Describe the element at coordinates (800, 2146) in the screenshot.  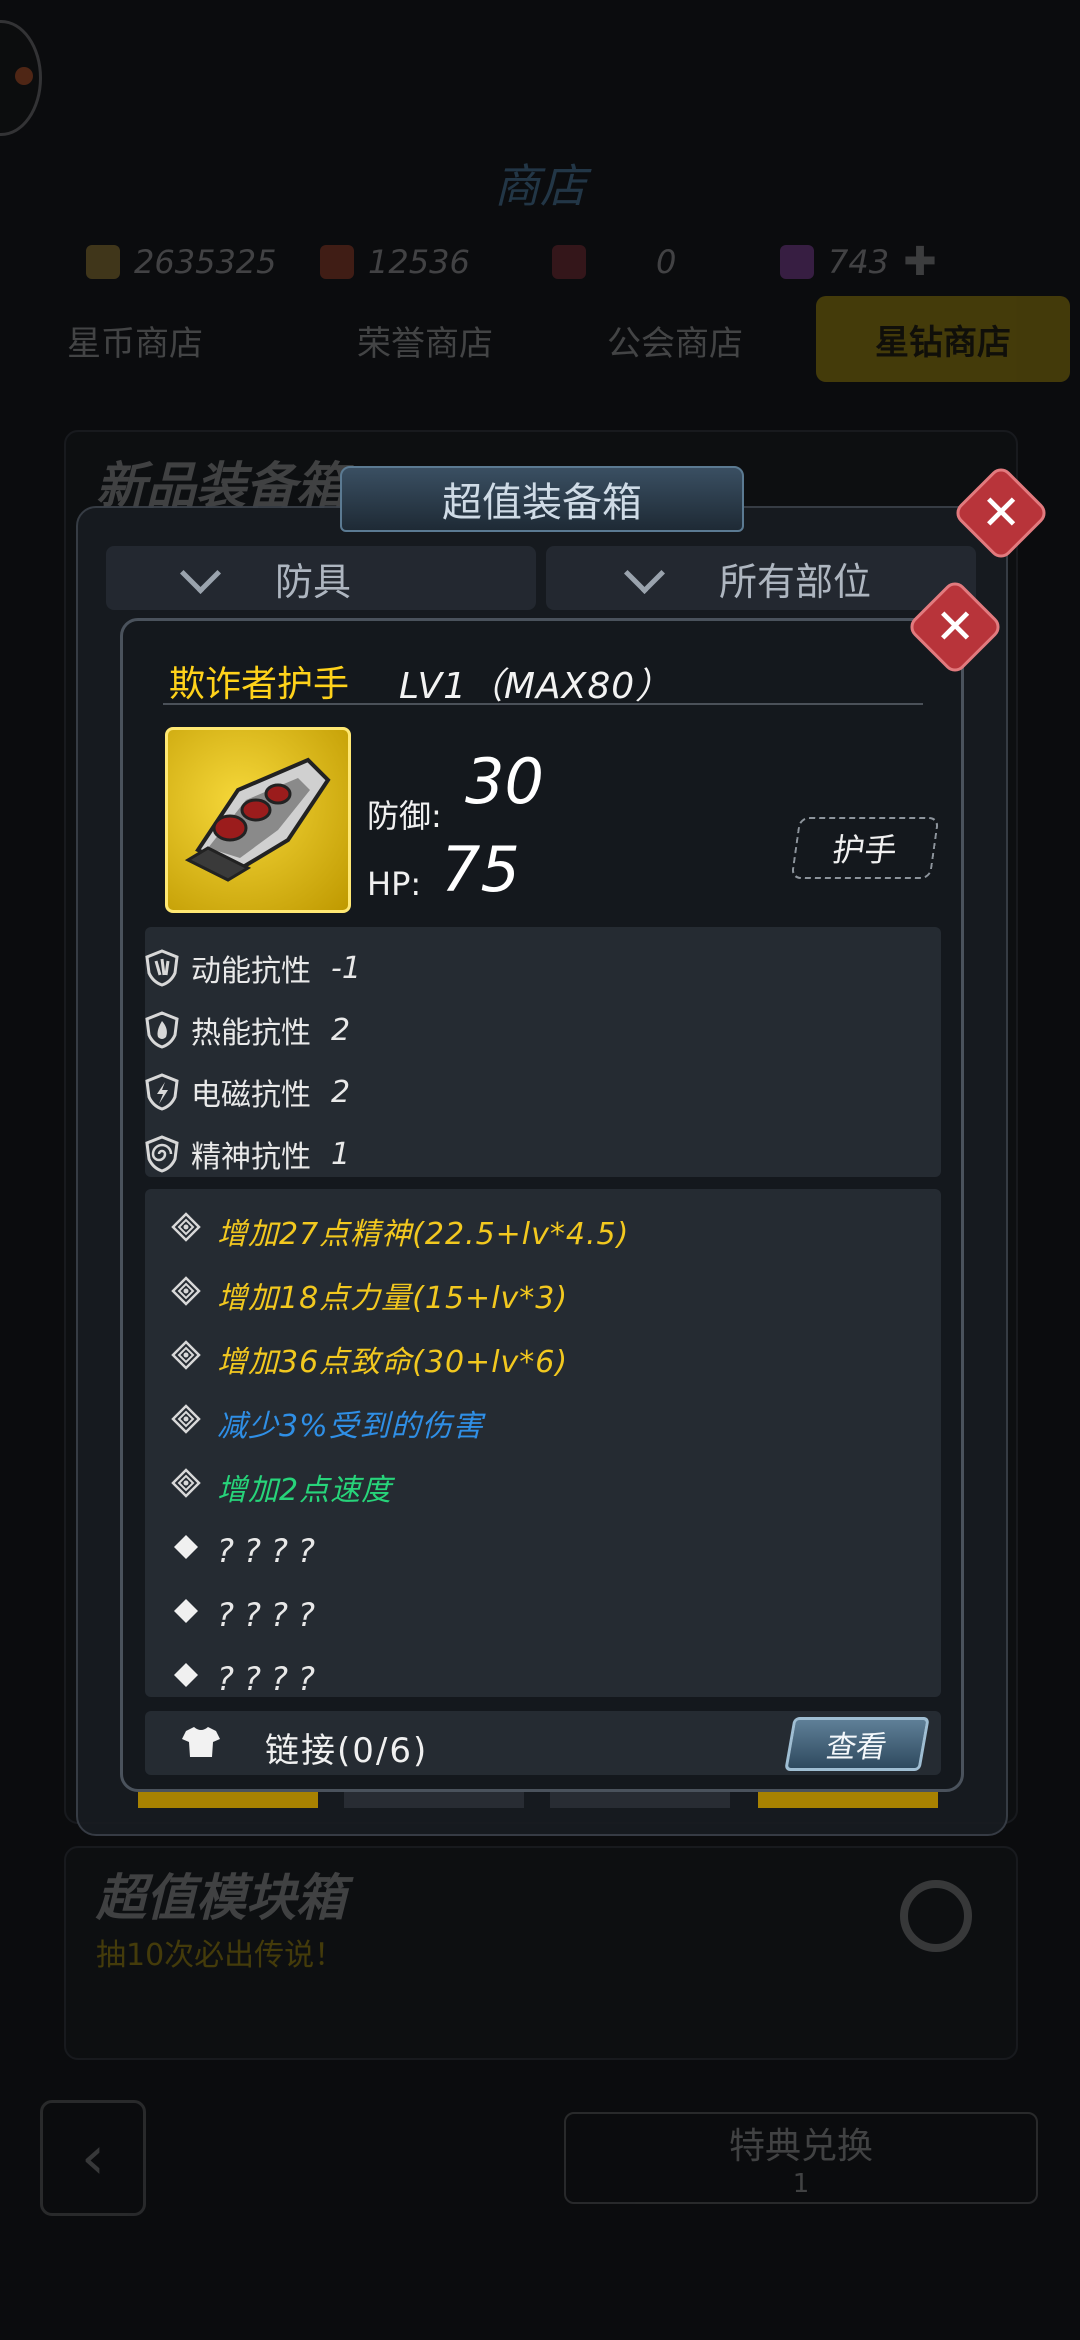
I see `exchange-label: 特典兑换` at that location.